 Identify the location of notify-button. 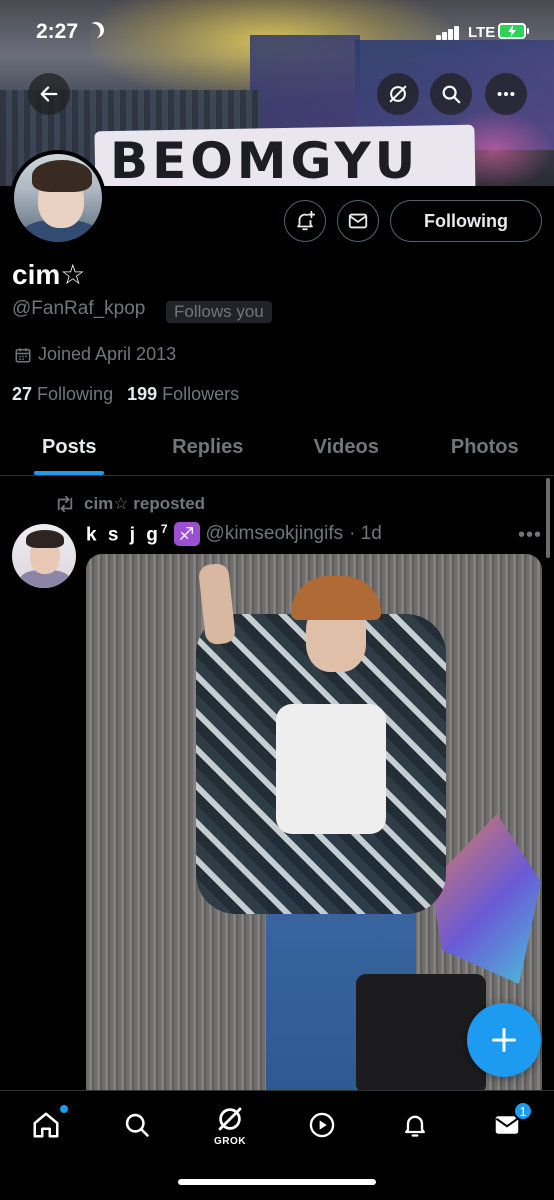
(305, 221).